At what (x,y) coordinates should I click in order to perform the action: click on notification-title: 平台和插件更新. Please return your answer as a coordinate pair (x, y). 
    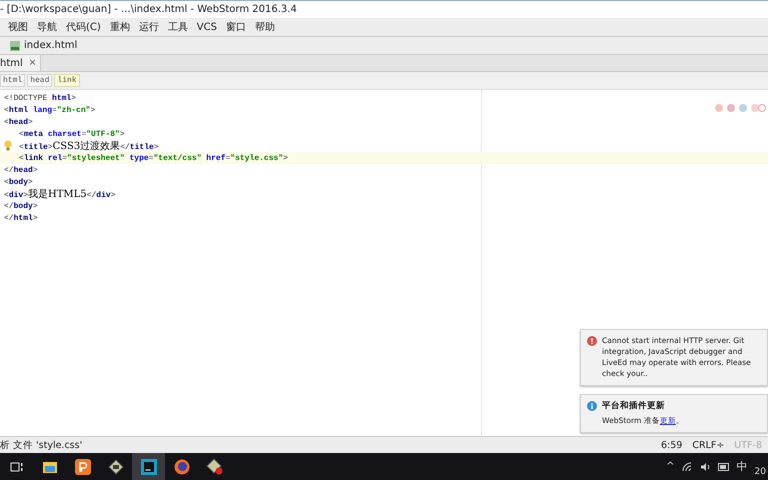
    Looking at the image, I should click on (634, 406).